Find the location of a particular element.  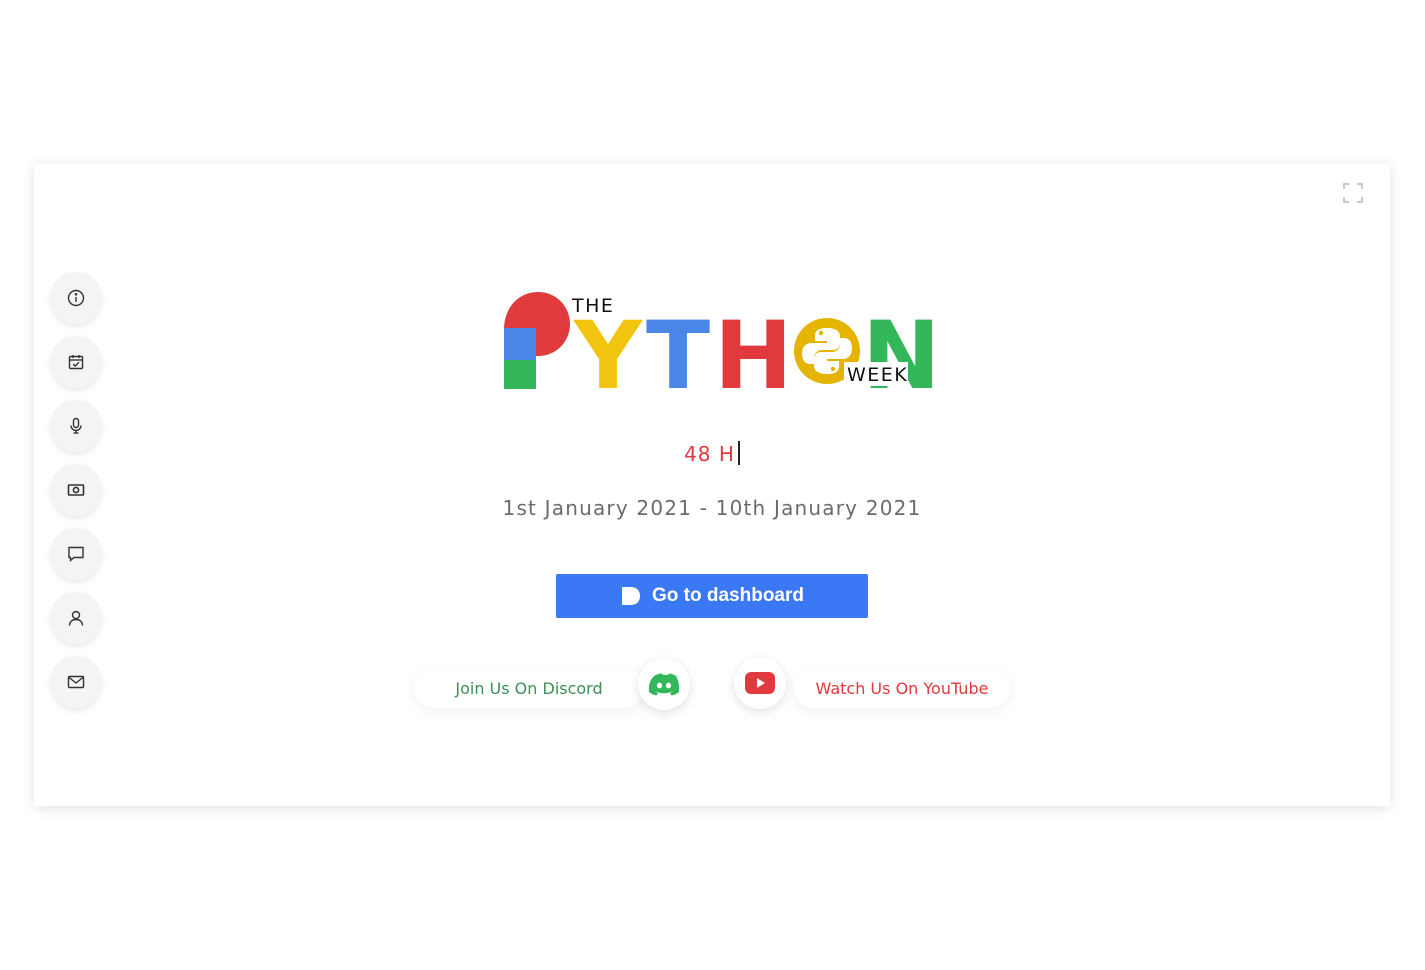

sidebar-item-schedule is located at coordinates (76, 362).